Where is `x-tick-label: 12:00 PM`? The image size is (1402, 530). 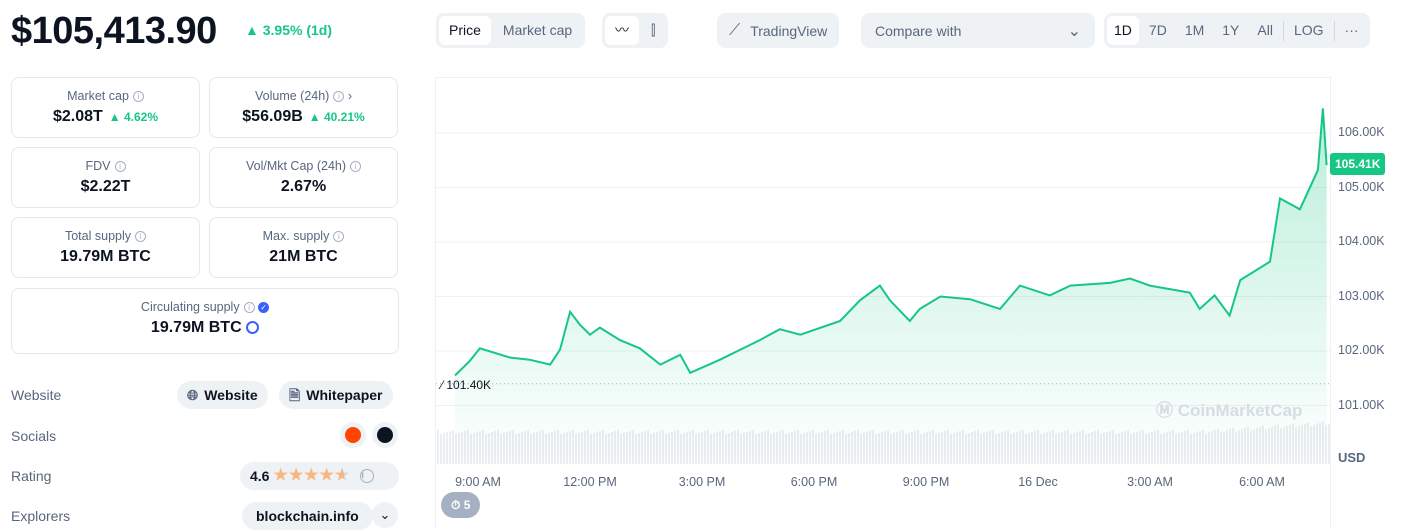 x-tick-label: 12:00 PM is located at coordinates (590, 482).